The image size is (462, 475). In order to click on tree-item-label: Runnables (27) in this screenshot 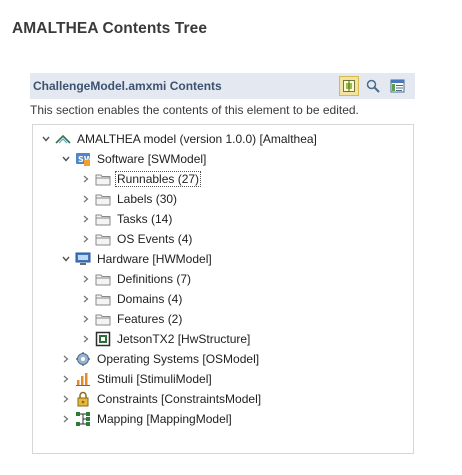, I will do `click(158, 179)`.